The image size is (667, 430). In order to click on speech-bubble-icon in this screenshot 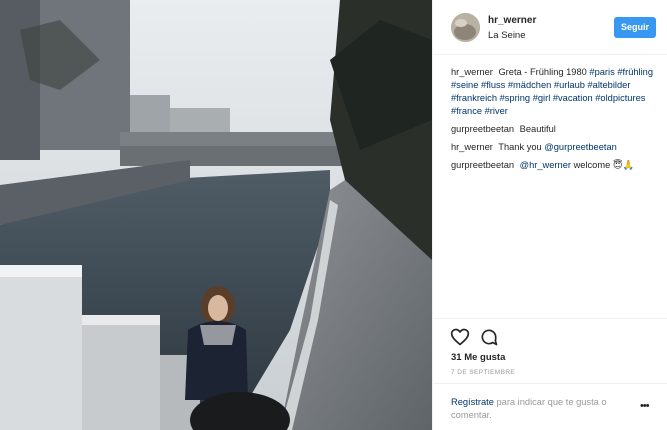, I will do `click(489, 337)`.